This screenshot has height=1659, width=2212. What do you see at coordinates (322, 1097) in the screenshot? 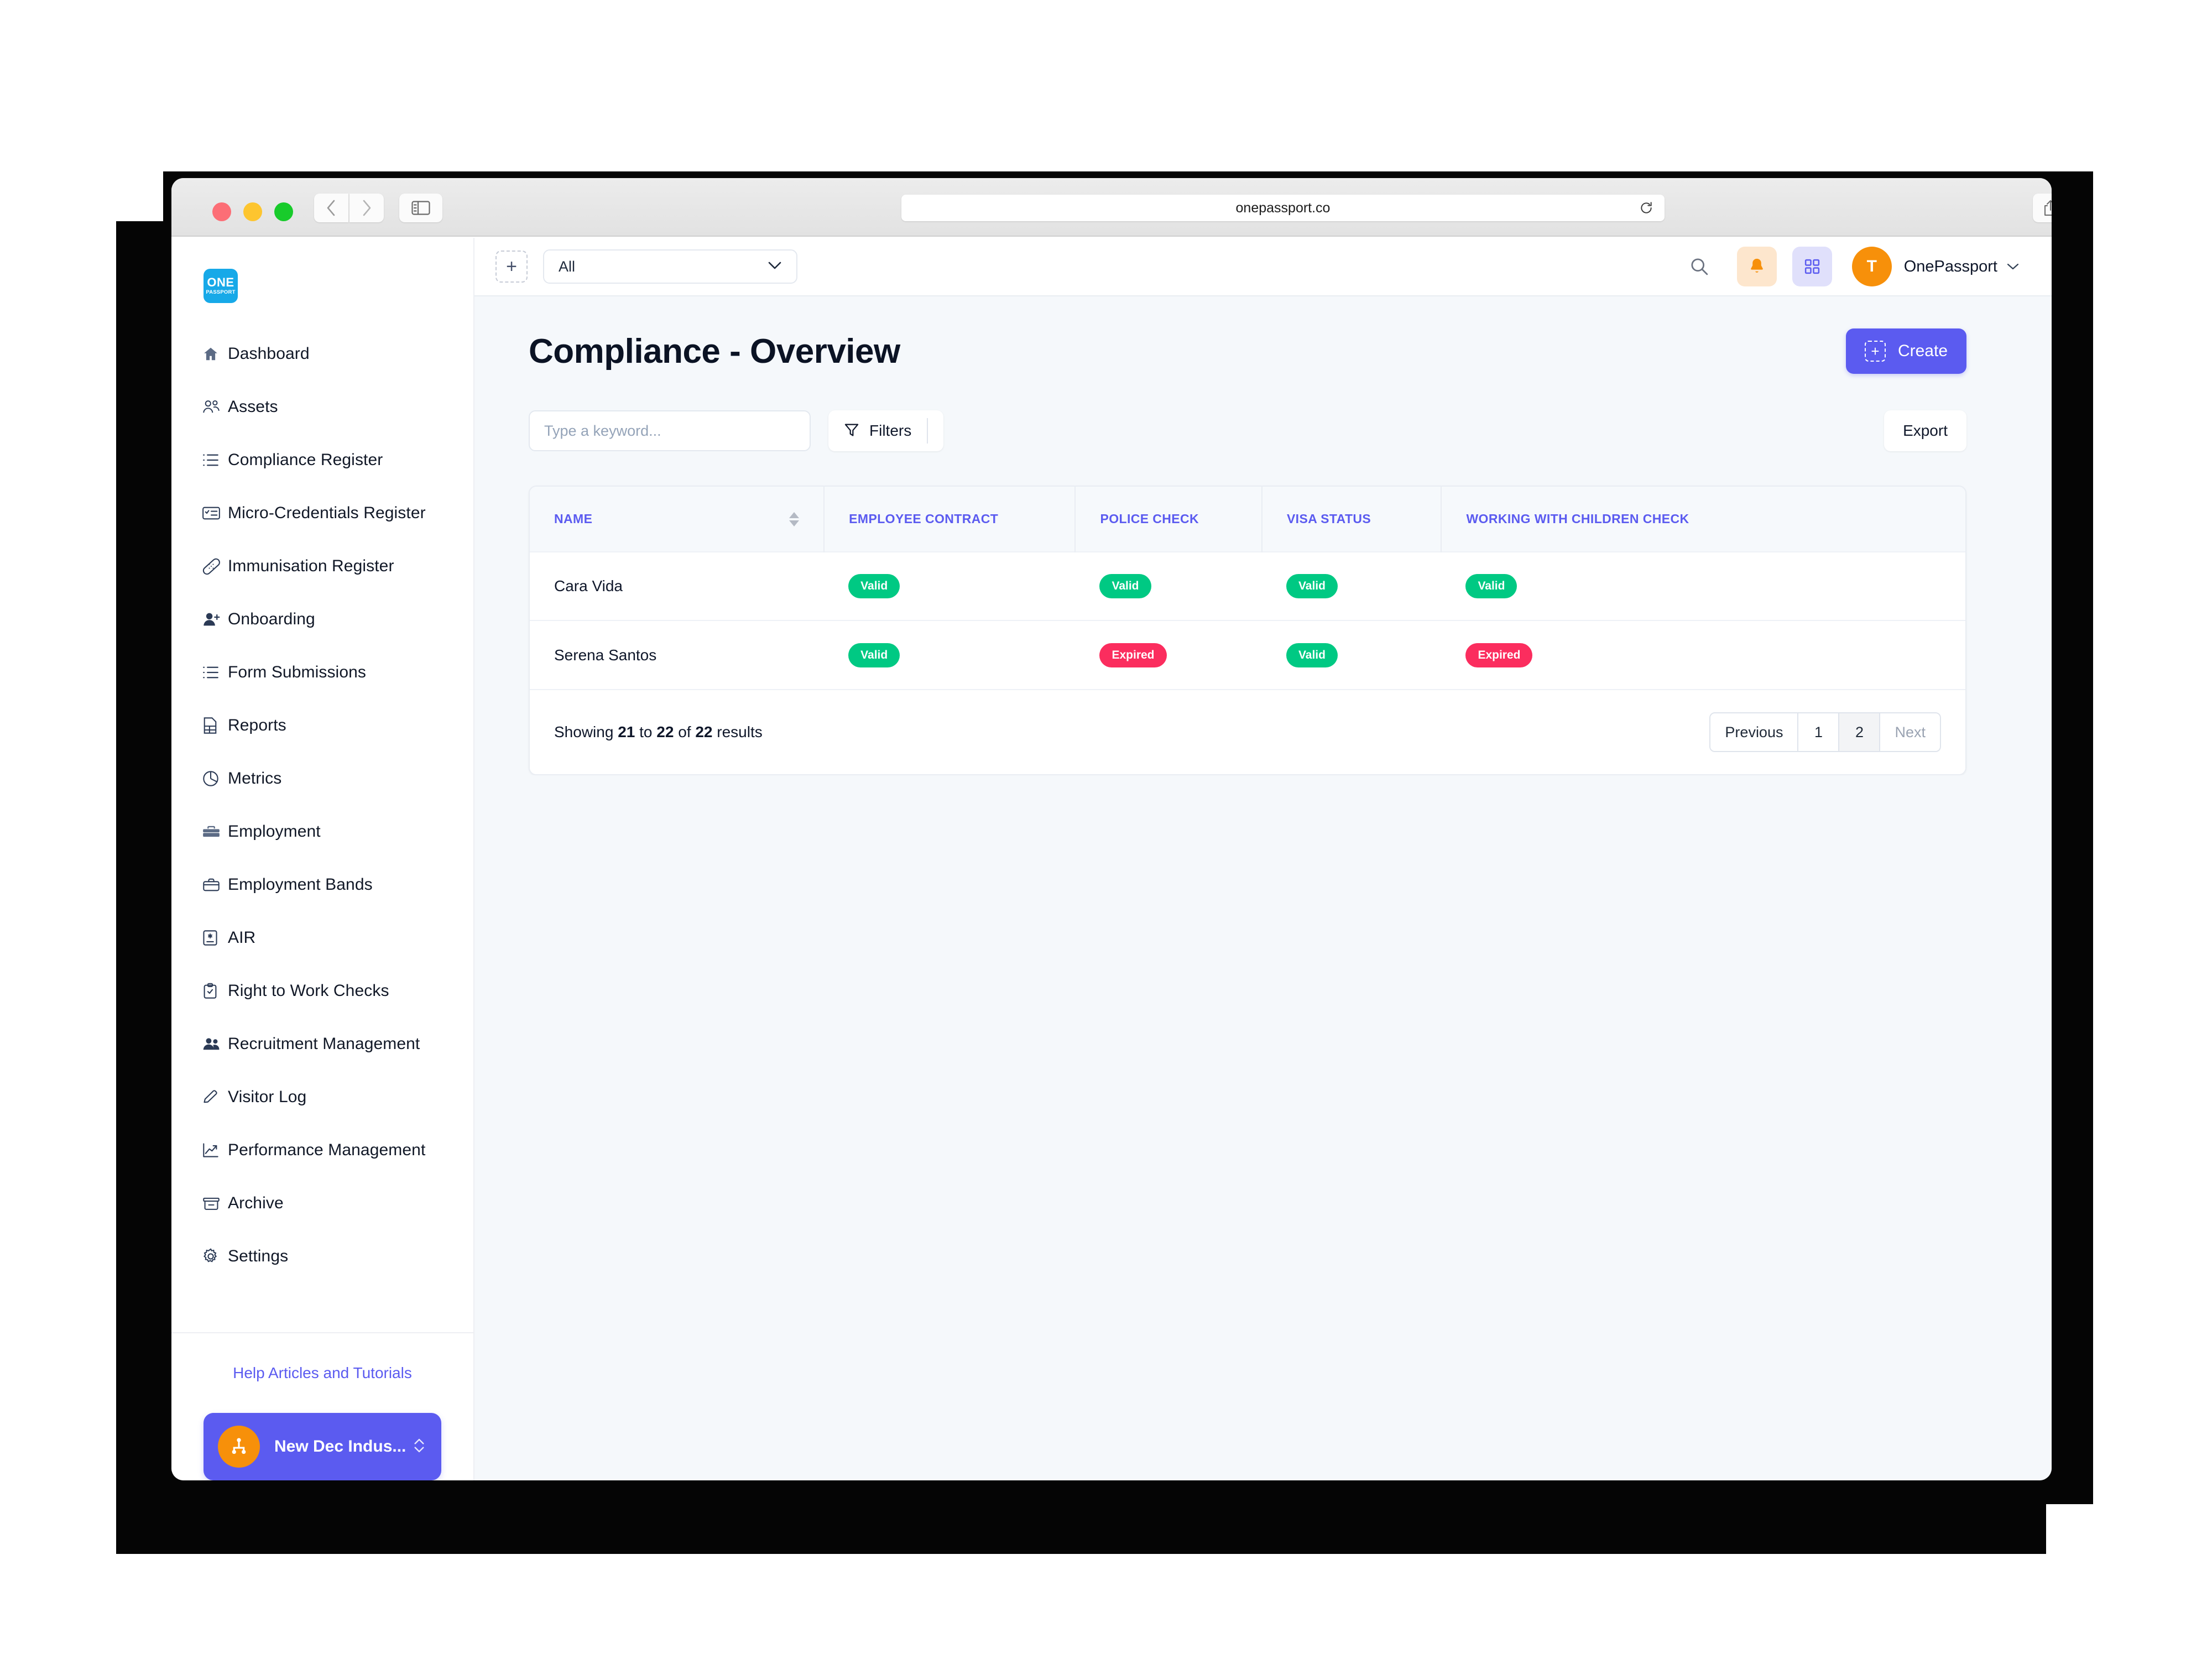
I see `sidebar-item-visitor-log: Visitor Log` at bounding box center [322, 1097].